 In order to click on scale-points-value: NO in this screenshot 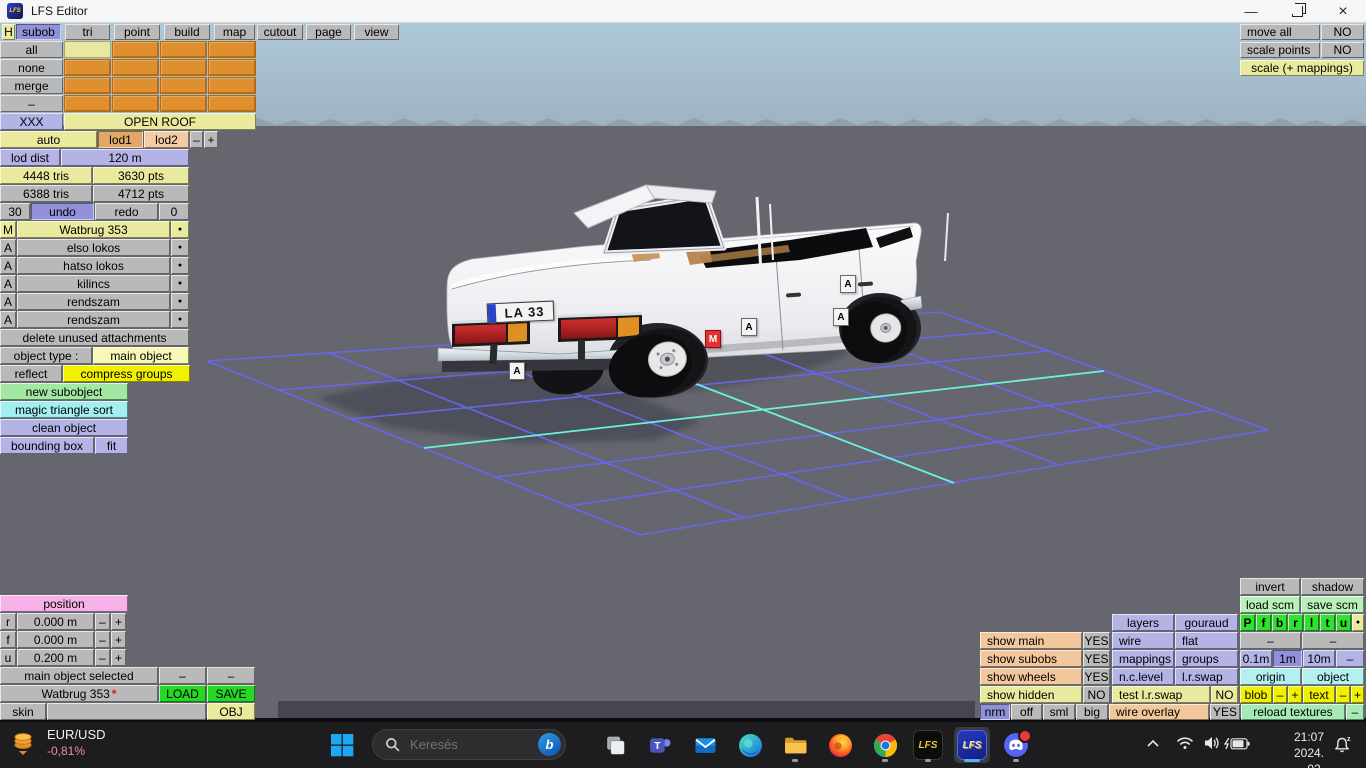, I will do `click(1342, 50)`.